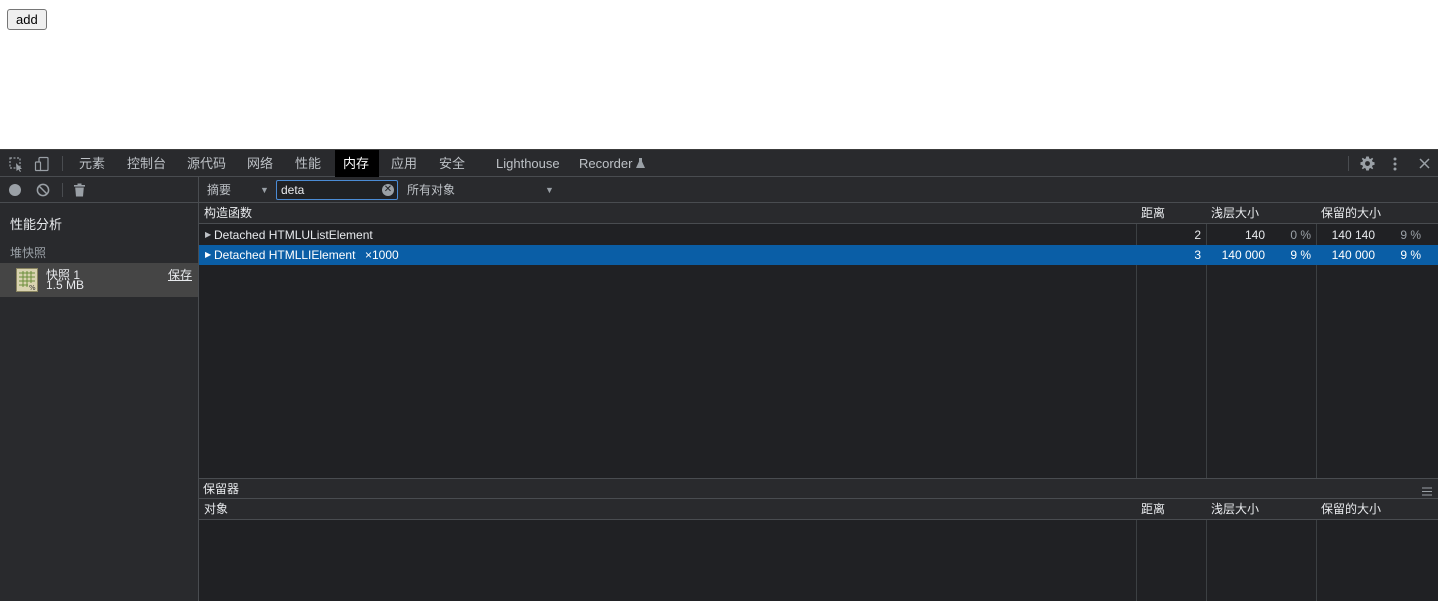 Image resolution: width=1438 pixels, height=601 pixels. What do you see at coordinates (528, 163) in the screenshot?
I see `tab-lighthouse: Lighthouse` at bounding box center [528, 163].